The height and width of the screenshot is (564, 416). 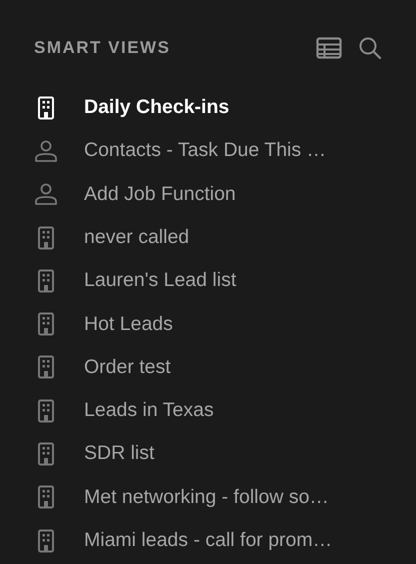 I want to click on smart-view-item: Daily Check-ins, so click(x=208, y=108).